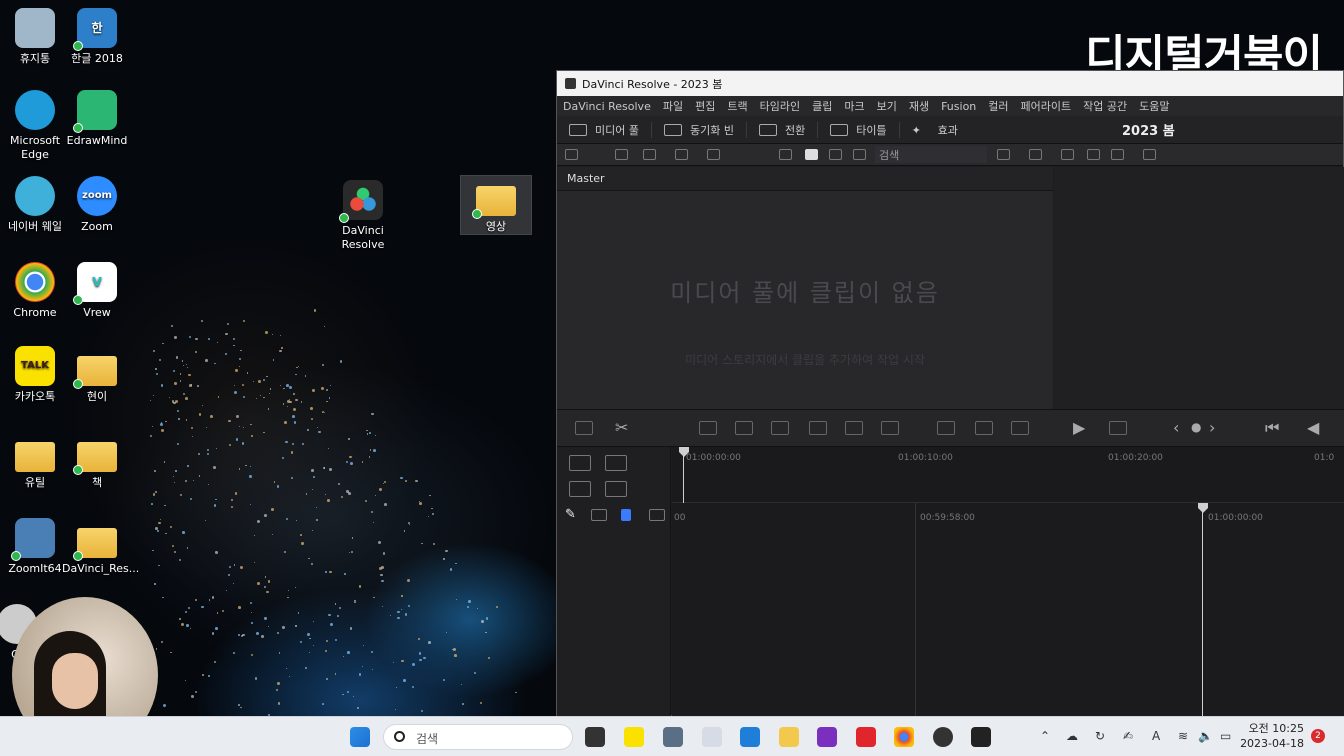 This screenshot has height=756, width=1344. I want to click on refresh-icon, so click(1035, 154).